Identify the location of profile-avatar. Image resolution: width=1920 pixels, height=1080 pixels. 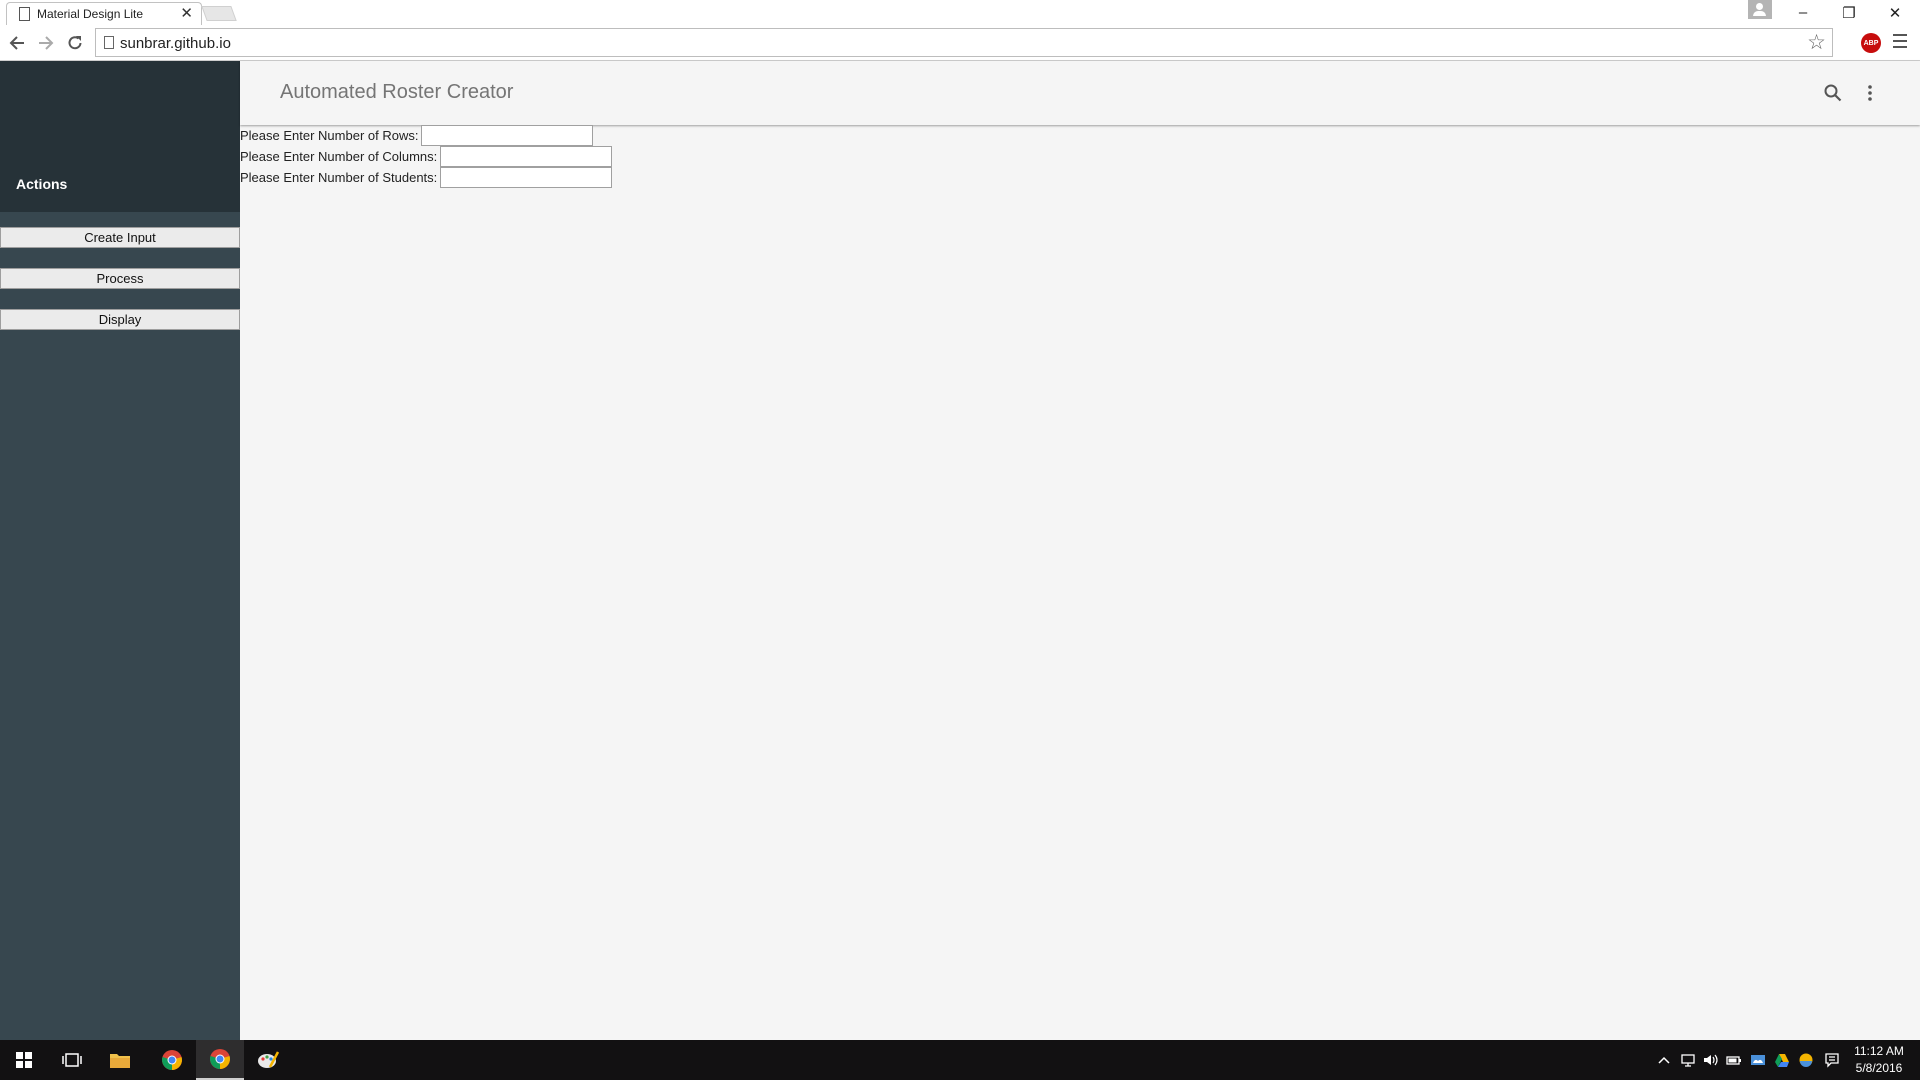
(1760, 9).